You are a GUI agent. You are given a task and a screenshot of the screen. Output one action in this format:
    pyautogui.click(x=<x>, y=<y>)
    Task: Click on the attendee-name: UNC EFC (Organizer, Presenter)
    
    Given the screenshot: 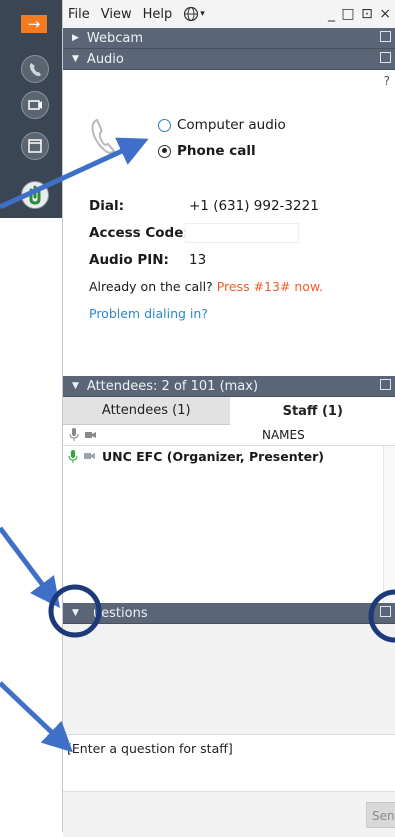 What is the action you would take?
    pyautogui.click(x=213, y=456)
    